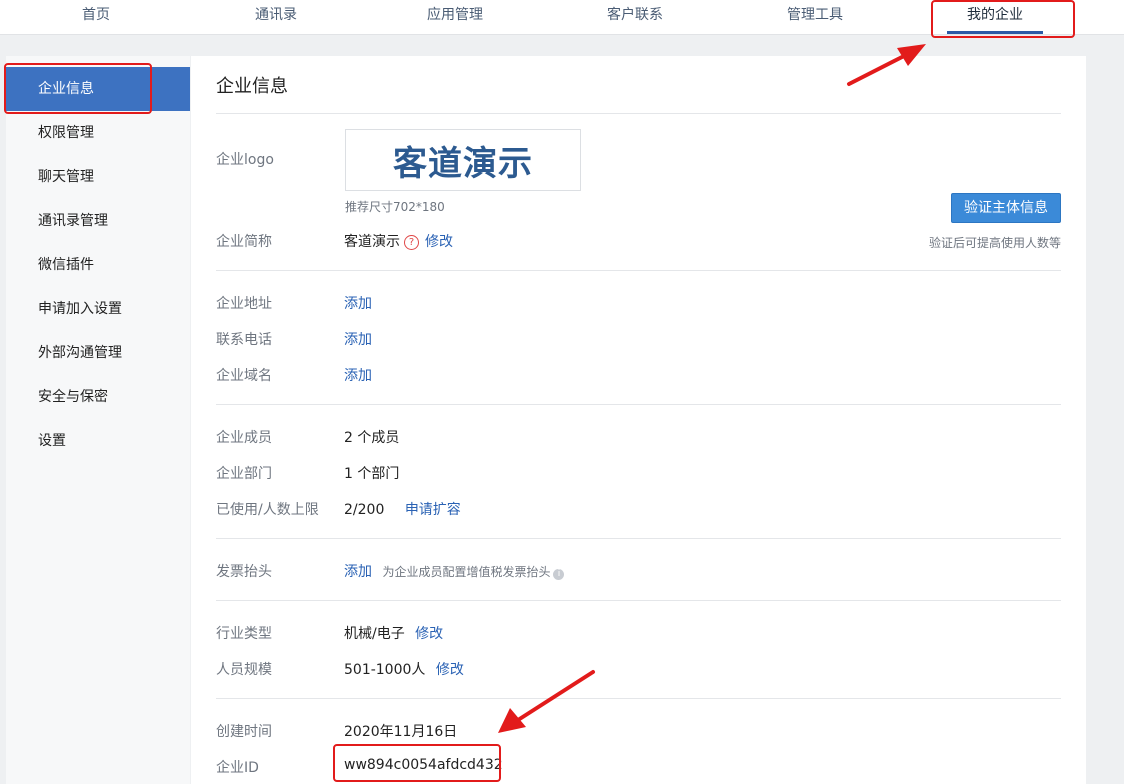 This screenshot has height=784, width=1124. Describe the element at coordinates (1006, 208) in the screenshot. I see `verify-entity-button: 验证主体信息` at that location.